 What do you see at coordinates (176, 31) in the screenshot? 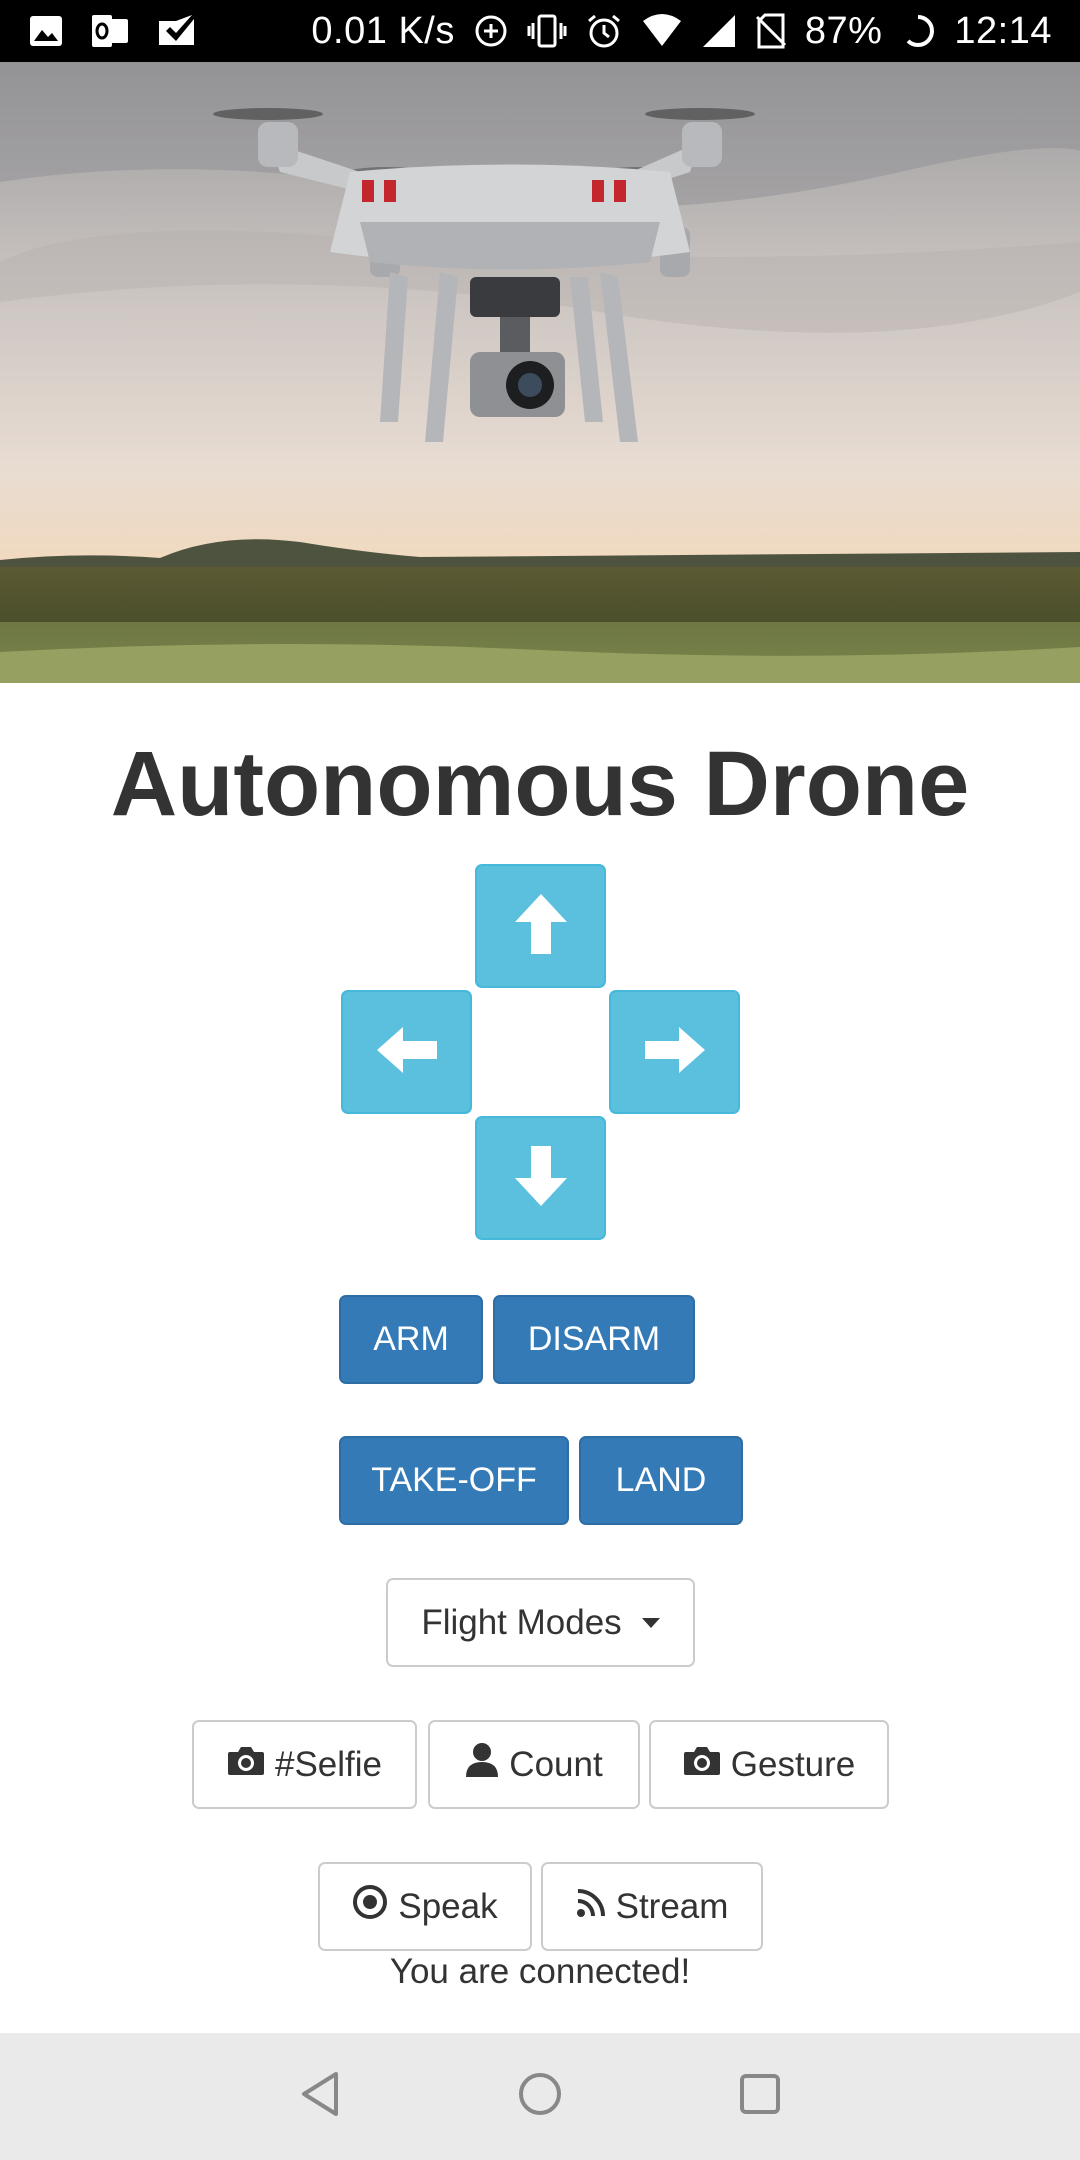
I see `inbox-check-icon` at bounding box center [176, 31].